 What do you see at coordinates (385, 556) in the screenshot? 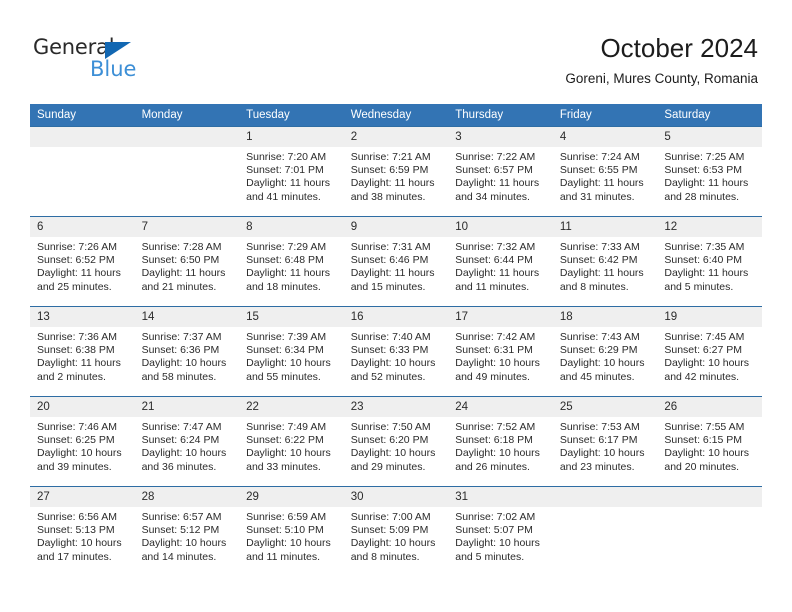
I see `day-detail-line: and 8 minutes.` at bounding box center [385, 556].